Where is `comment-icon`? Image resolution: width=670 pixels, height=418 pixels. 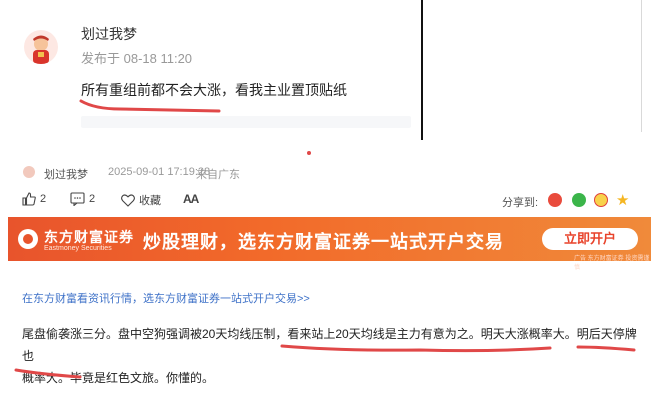
comment-icon is located at coordinates (77, 199).